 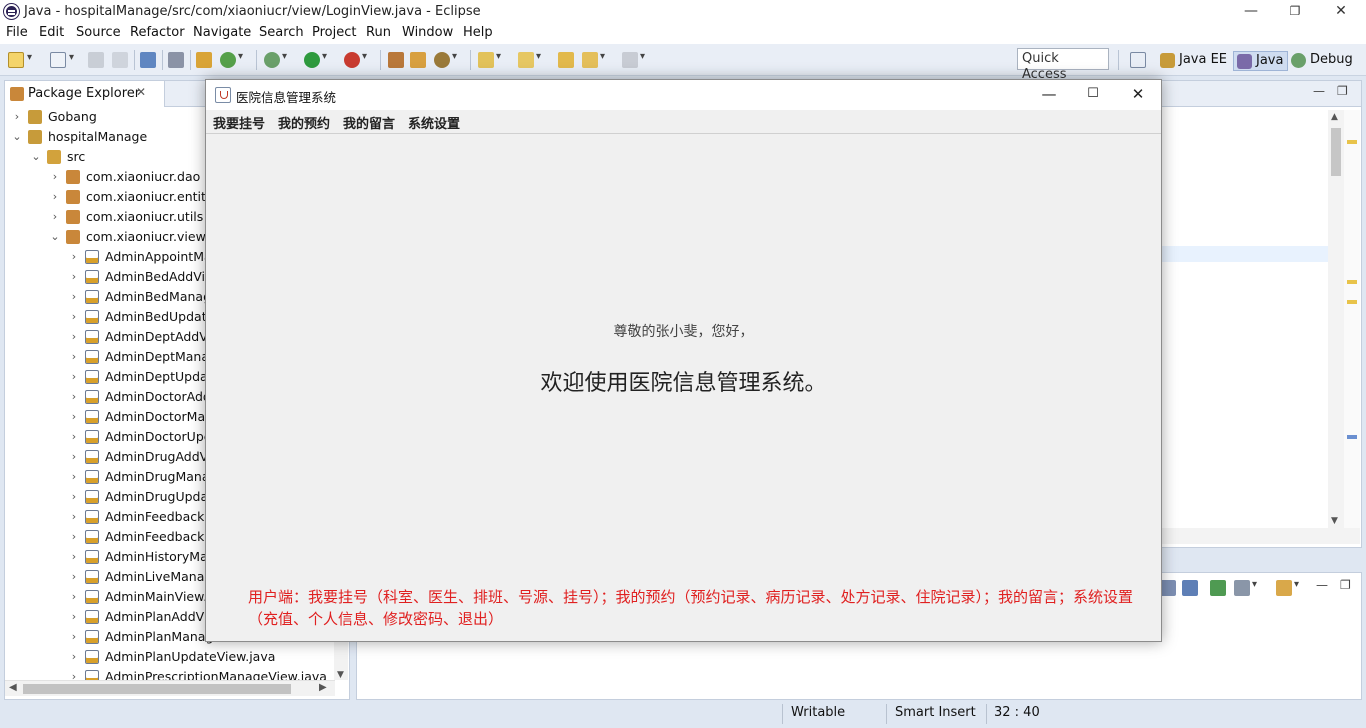 What do you see at coordinates (1342, 91) in the screenshot?
I see `maximize-view-icon: ❐` at bounding box center [1342, 91].